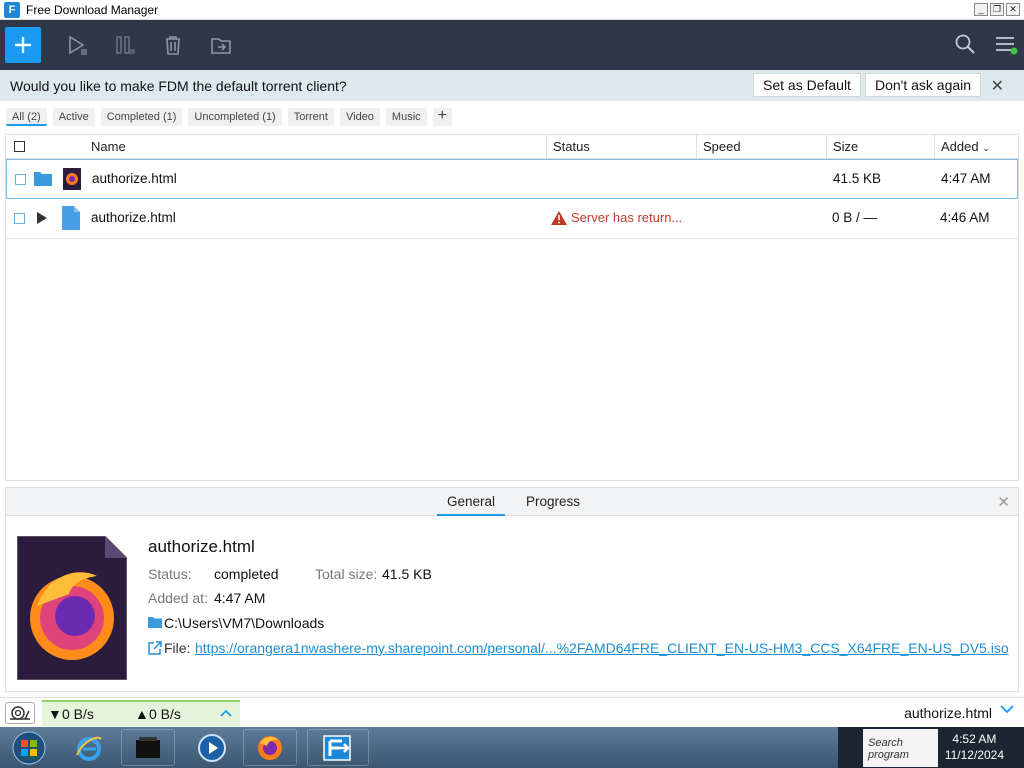 The width and height of the screenshot is (1024, 768). What do you see at coordinates (974, 747) in the screenshot?
I see `taskbar-clock: 4:52 AM 11/12/2024` at bounding box center [974, 747].